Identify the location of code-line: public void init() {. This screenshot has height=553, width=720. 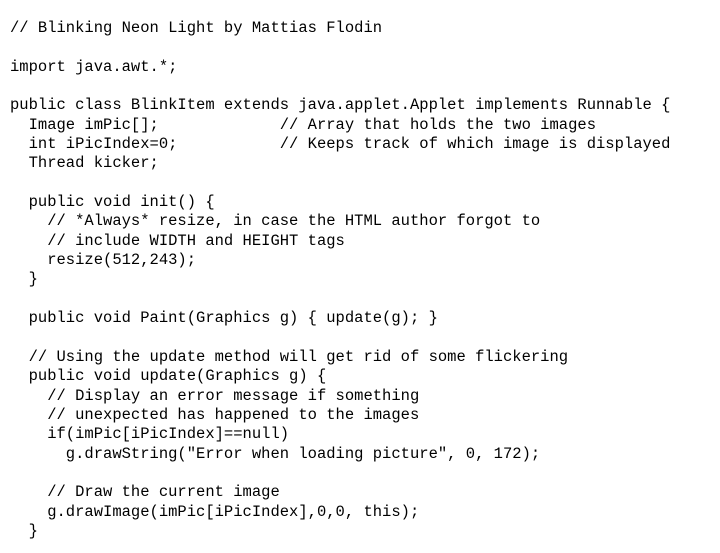
(112, 202).